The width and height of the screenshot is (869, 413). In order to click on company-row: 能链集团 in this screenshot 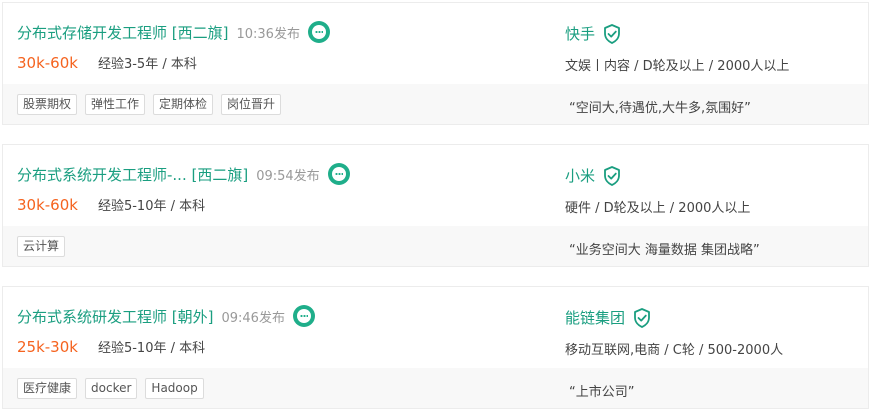, I will do `click(608, 317)`.